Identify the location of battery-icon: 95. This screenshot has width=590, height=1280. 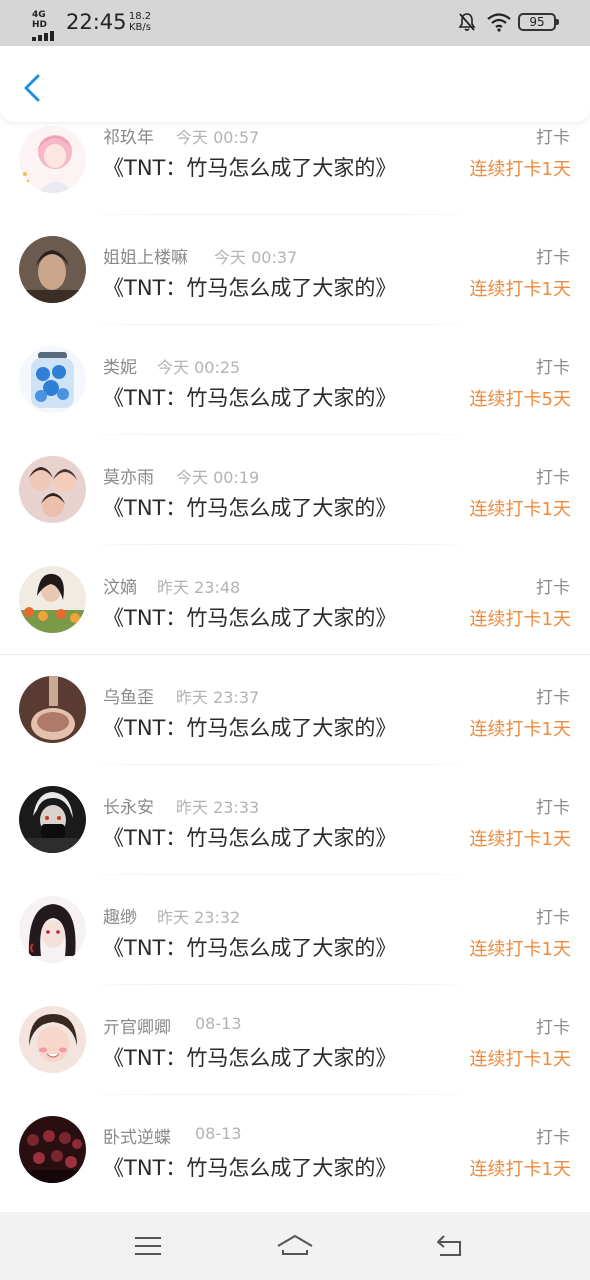
(538, 22).